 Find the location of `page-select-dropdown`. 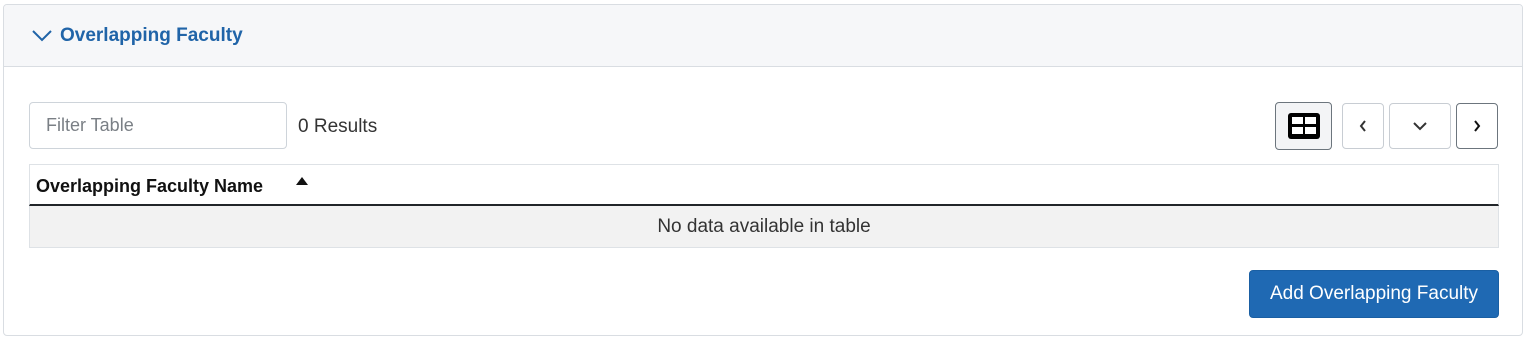

page-select-dropdown is located at coordinates (1420, 126).